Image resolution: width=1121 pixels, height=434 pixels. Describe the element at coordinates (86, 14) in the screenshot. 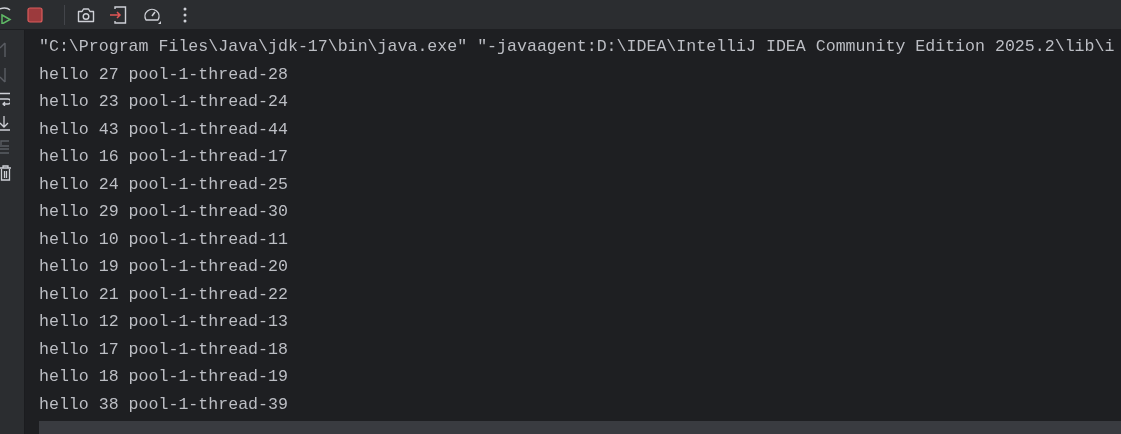

I see `camera-icon` at that location.